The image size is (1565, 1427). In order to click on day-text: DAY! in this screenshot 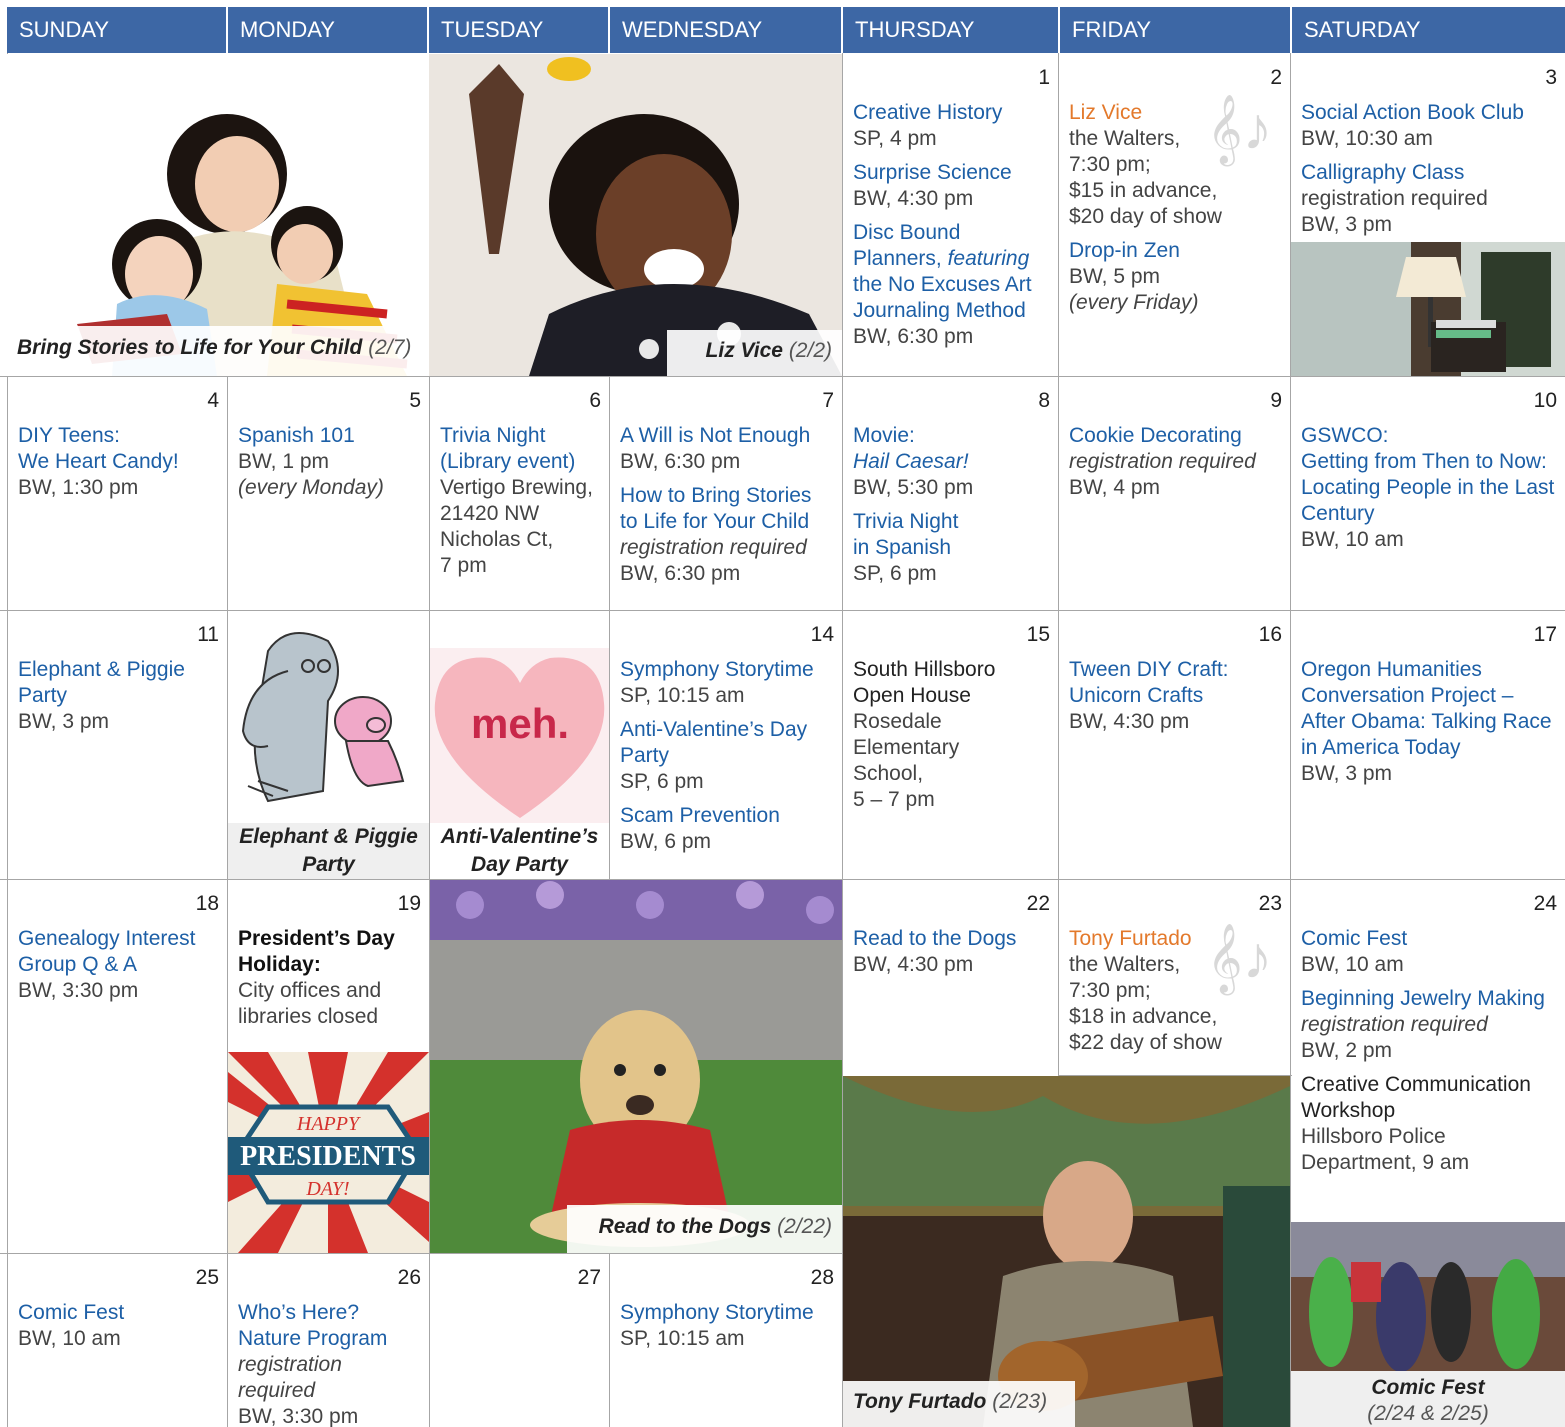, I will do `click(327, 1189)`.